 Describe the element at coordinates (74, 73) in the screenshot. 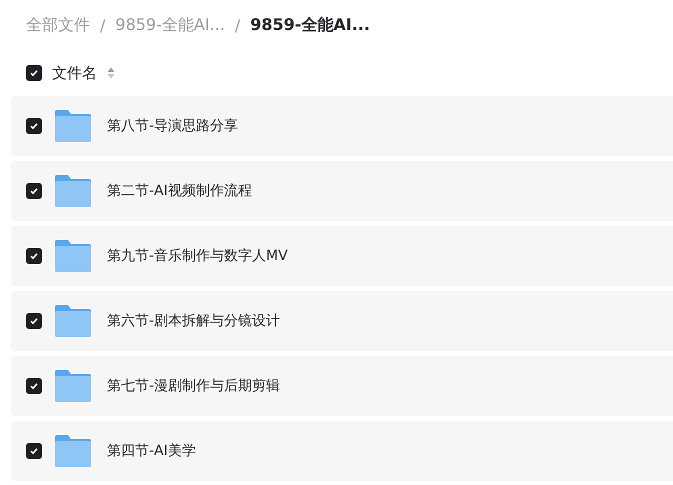

I see `column-header: 文件名` at that location.